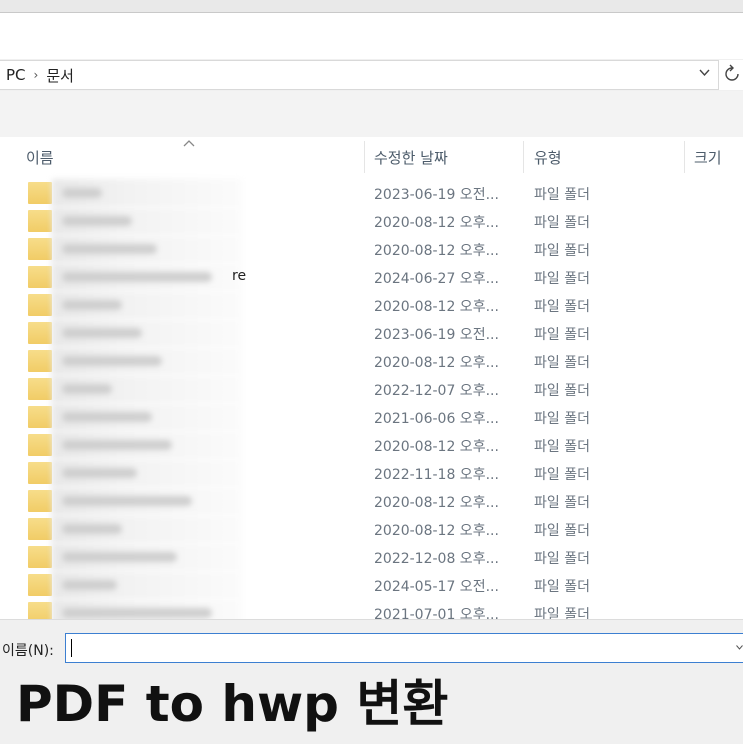 The width and height of the screenshot is (743, 744). What do you see at coordinates (371, 473) in the screenshot?
I see `table-row: 2022-11-18 오후... 파일 폴더` at bounding box center [371, 473].